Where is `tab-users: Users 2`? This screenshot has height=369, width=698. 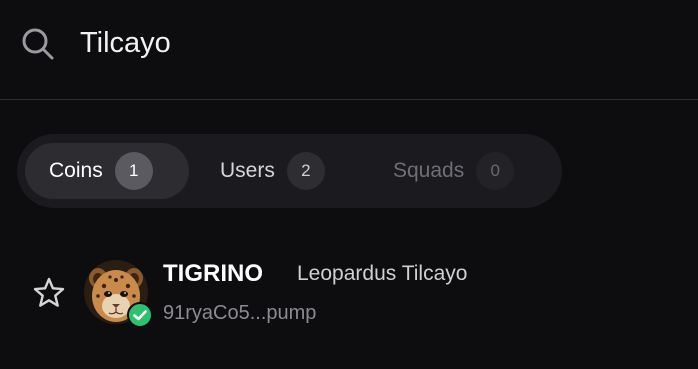 tab-users: Users 2 is located at coordinates (277, 171).